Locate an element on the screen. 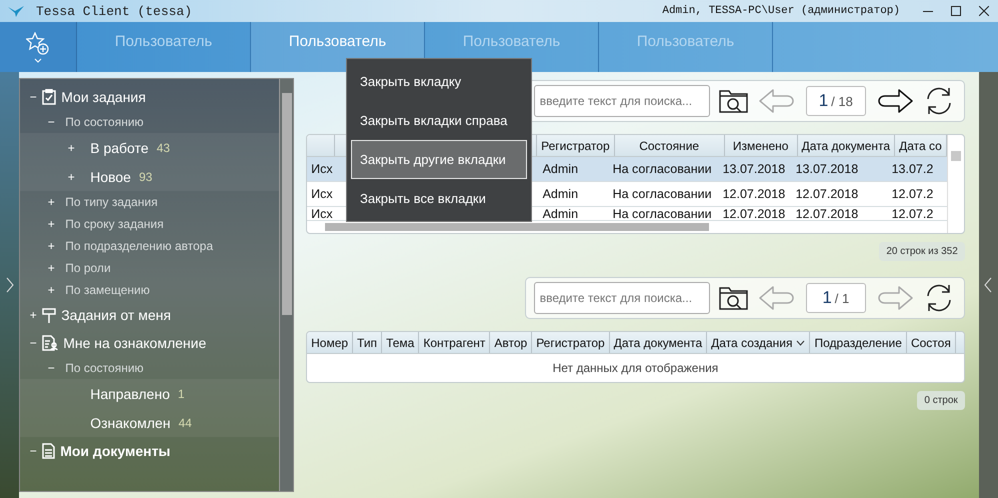 The height and width of the screenshot is (498, 998). menu-item: Закрыть вкладки справа is located at coordinates (439, 120).